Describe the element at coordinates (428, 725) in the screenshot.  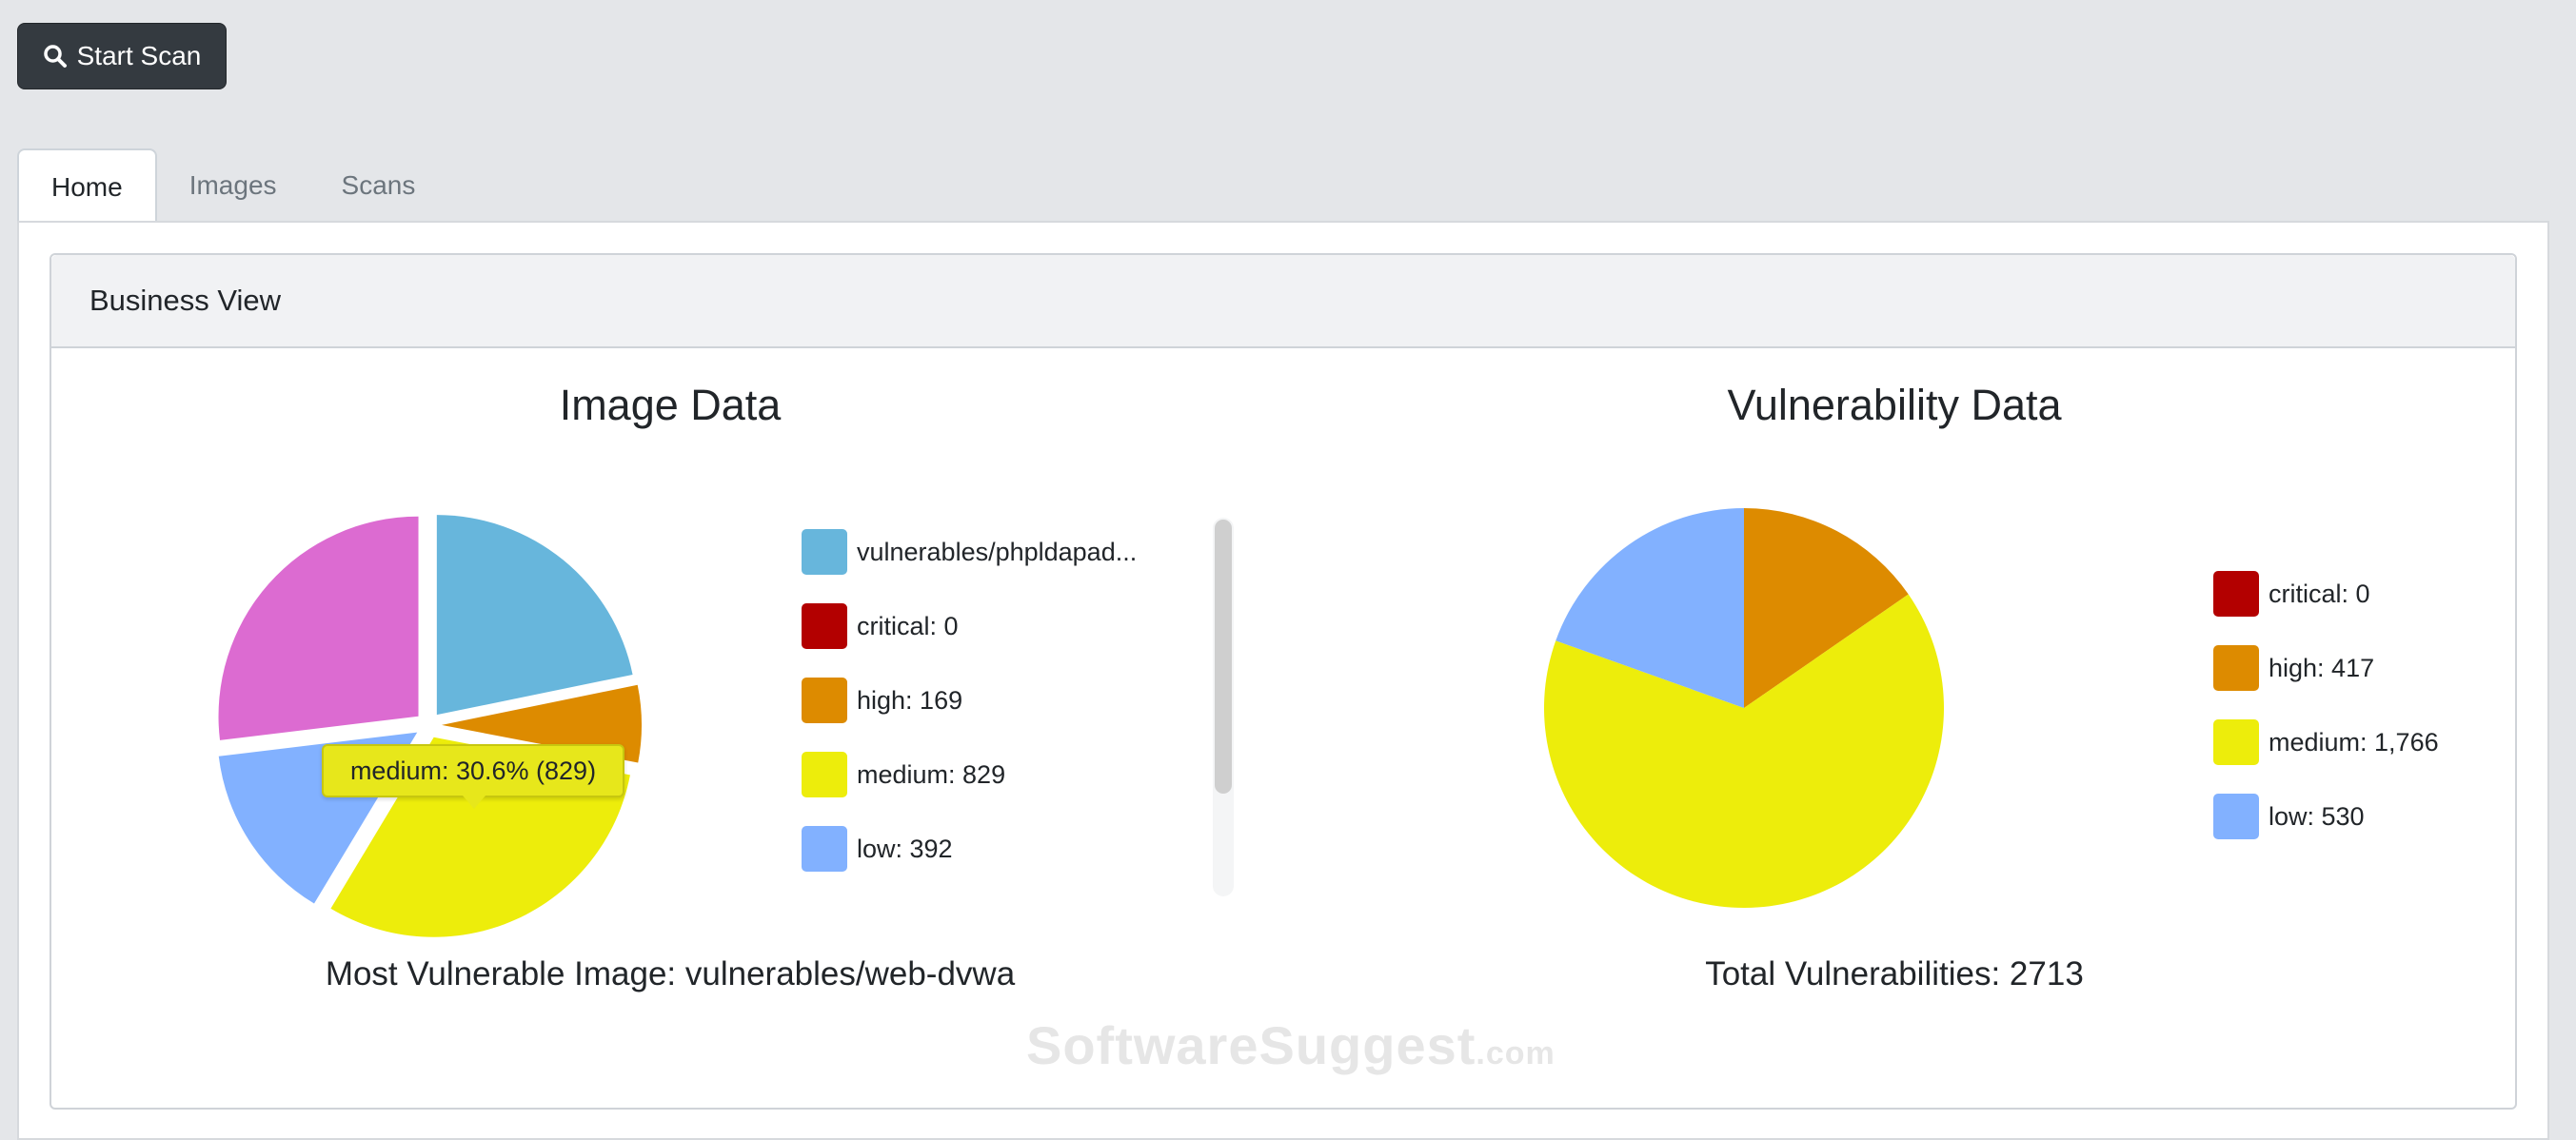
I see `image-data-pie` at that location.